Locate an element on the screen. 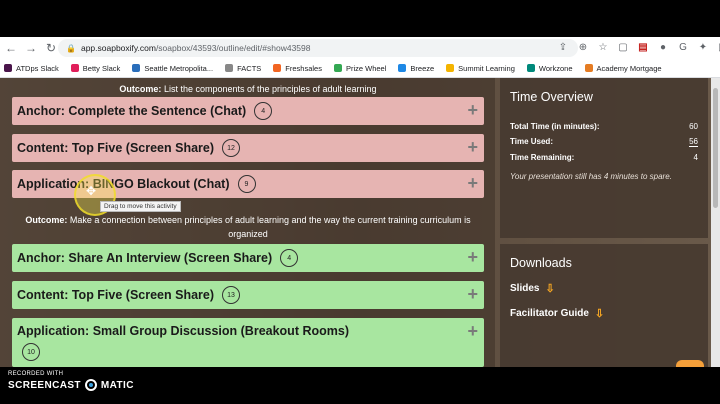 This screenshot has height=404, width=720. toolbar-actions: ⇪ ⊕ ☆ ▢ ▤ ● G ✦ ▥ ▭ ⋮ is located at coordinates (638, 47).